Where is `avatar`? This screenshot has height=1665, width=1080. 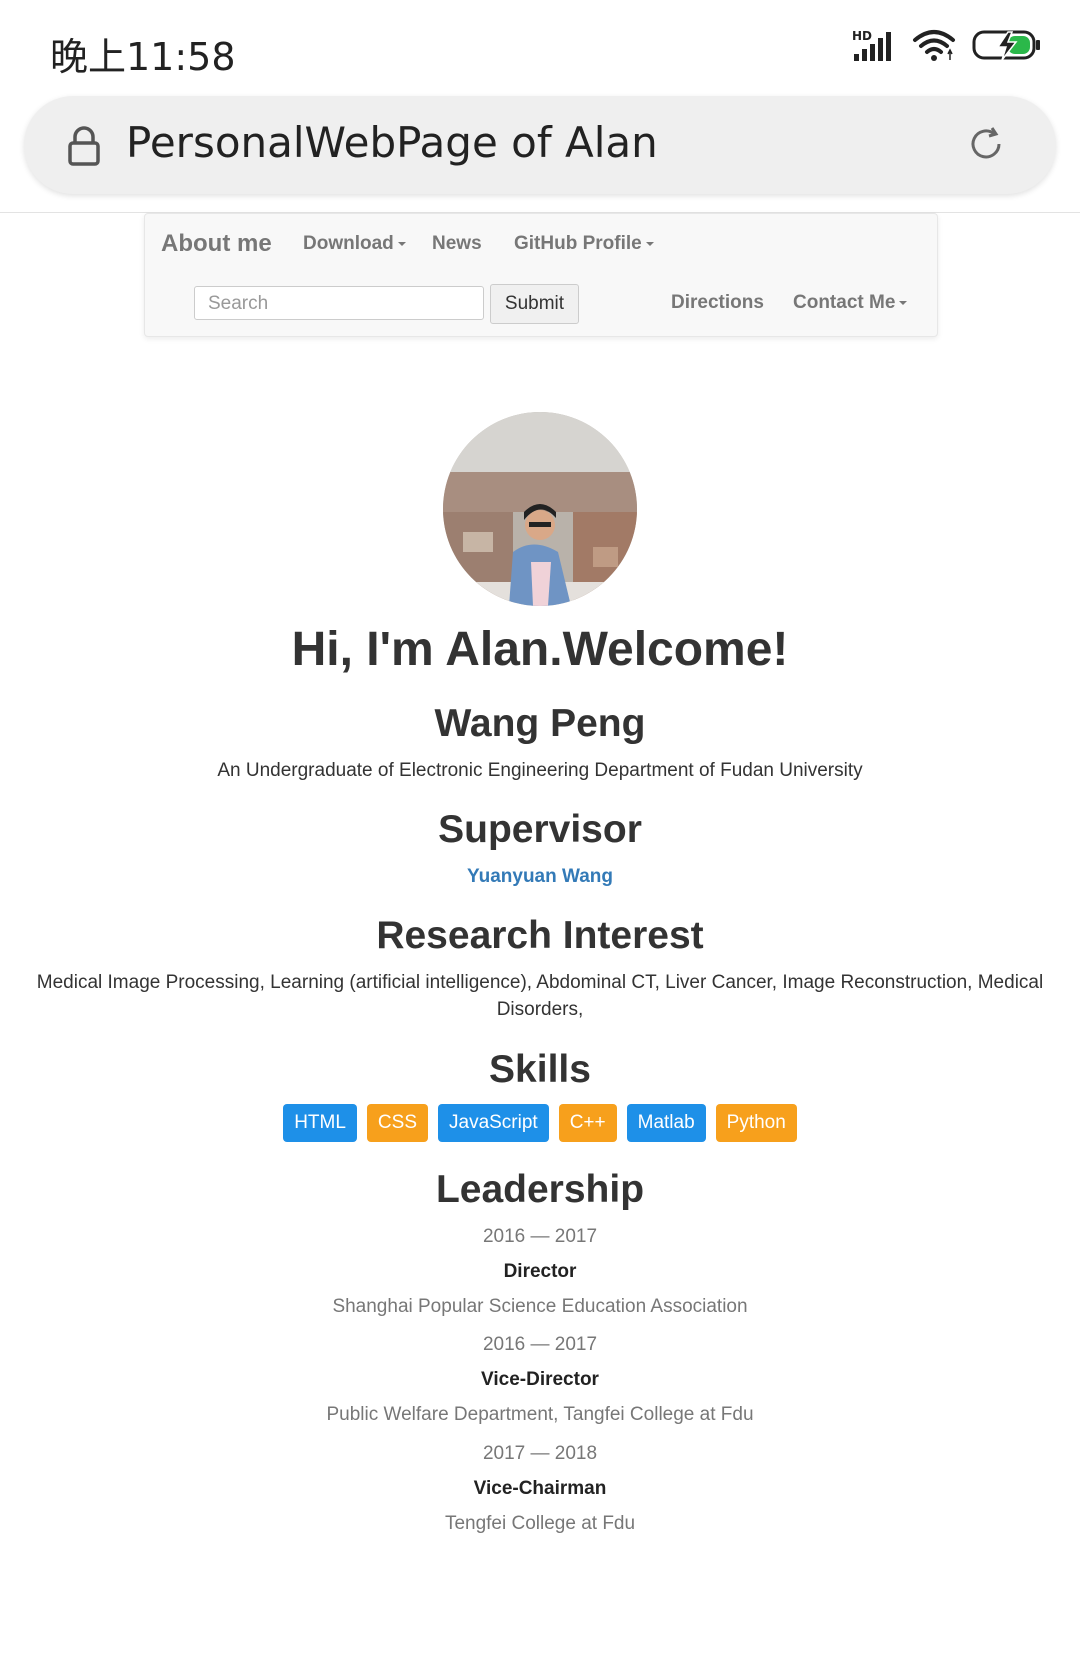
avatar is located at coordinates (540, 509).